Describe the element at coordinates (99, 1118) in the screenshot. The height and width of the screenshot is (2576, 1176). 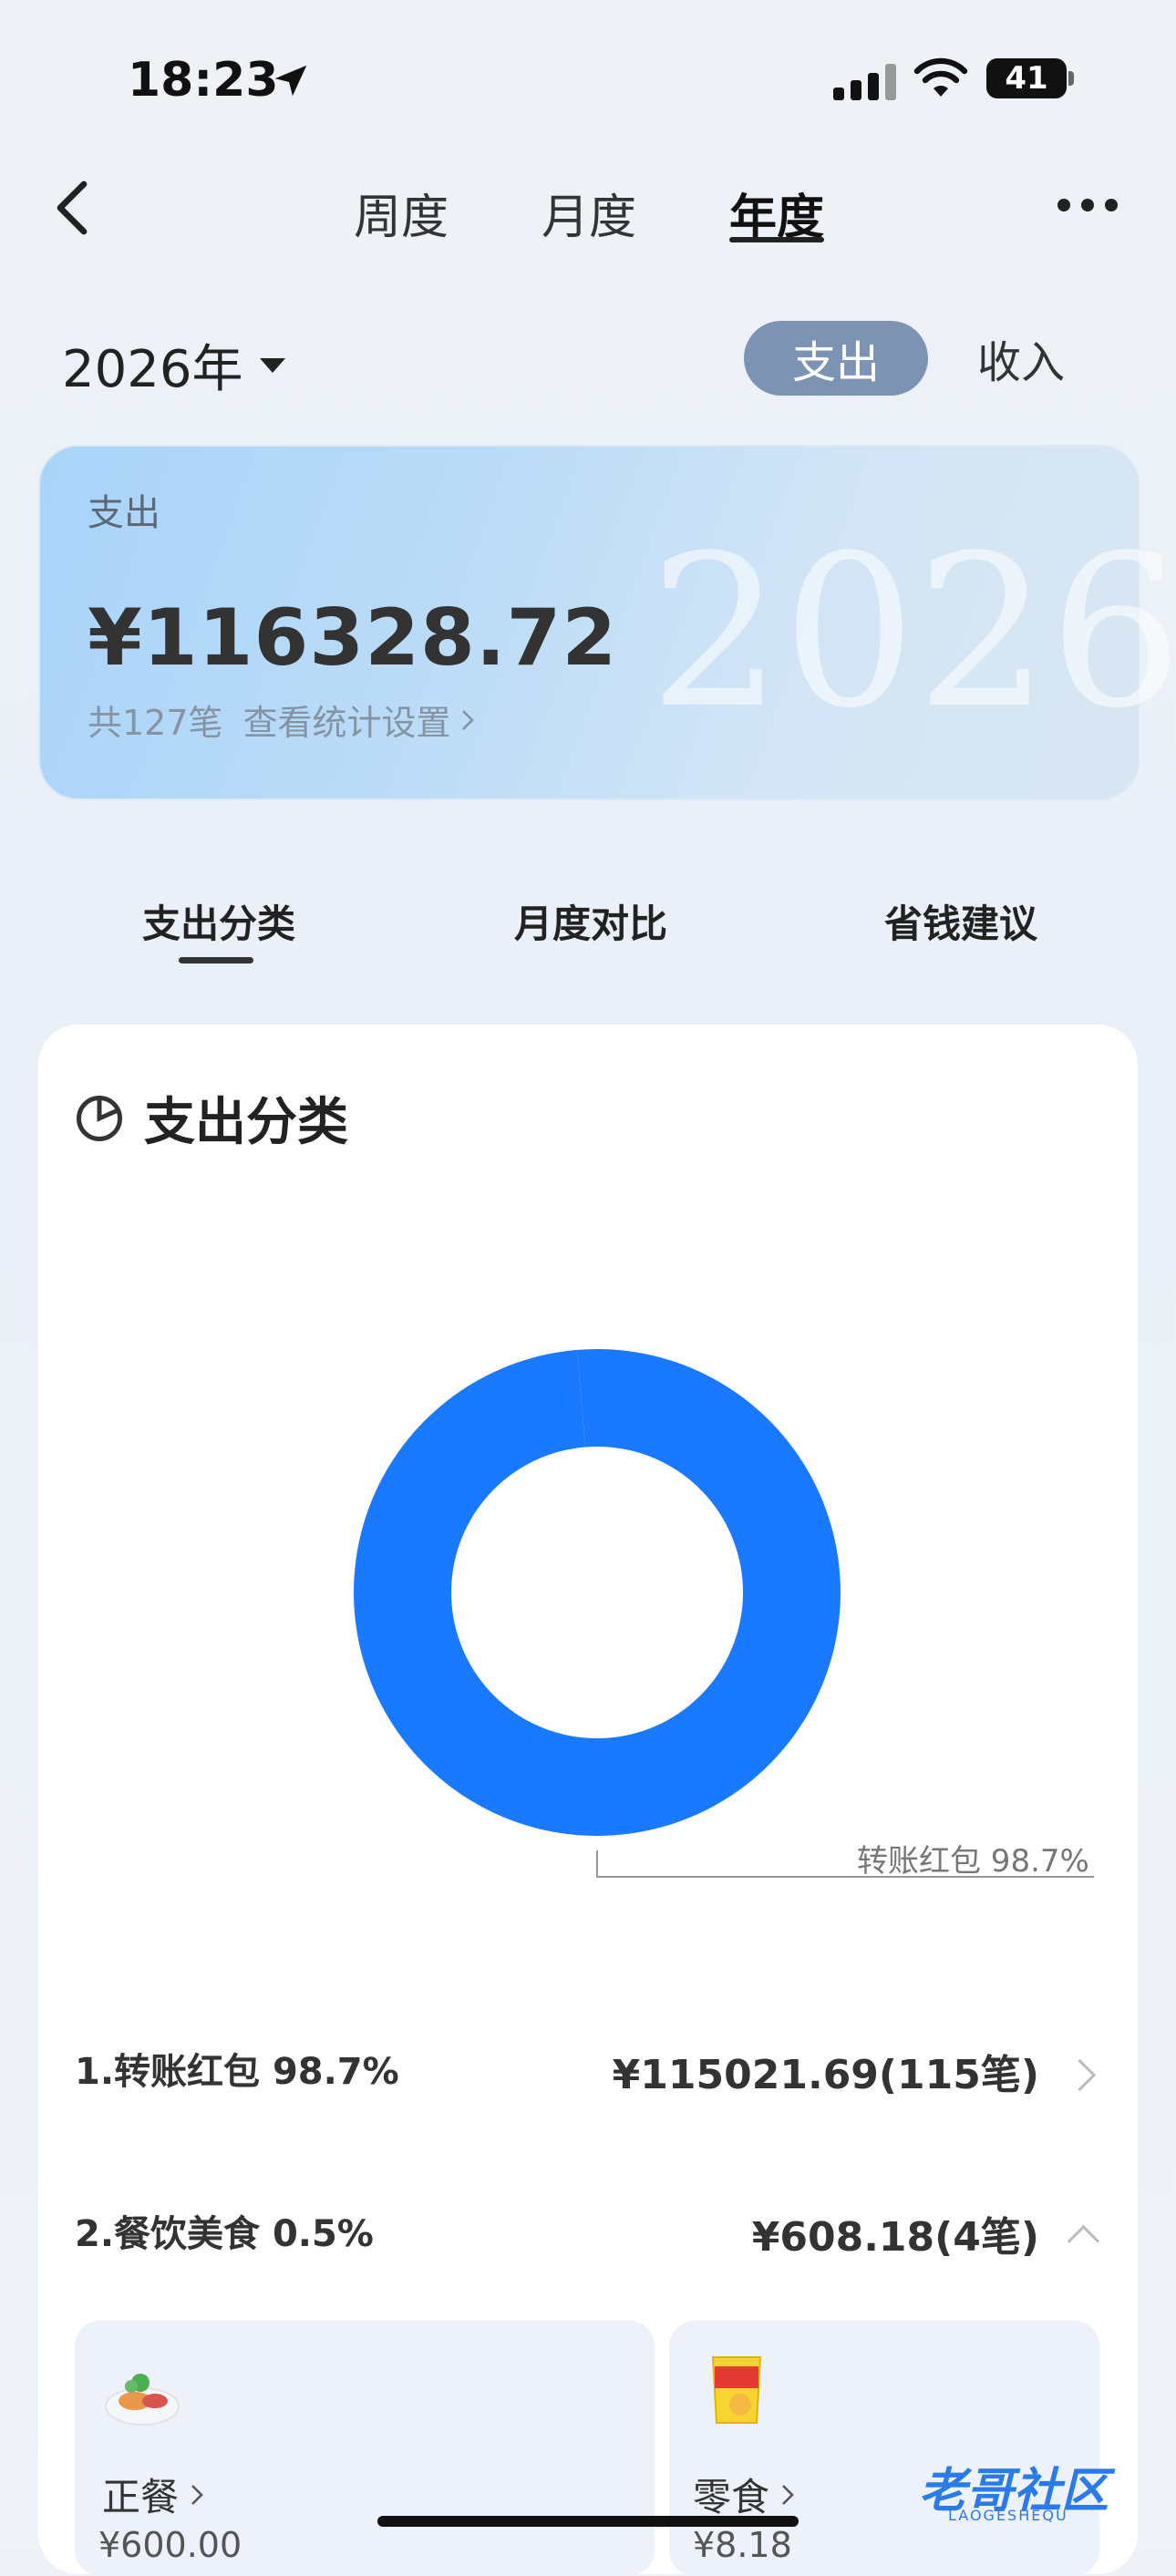
I see `pie-chart-icon` at that location.